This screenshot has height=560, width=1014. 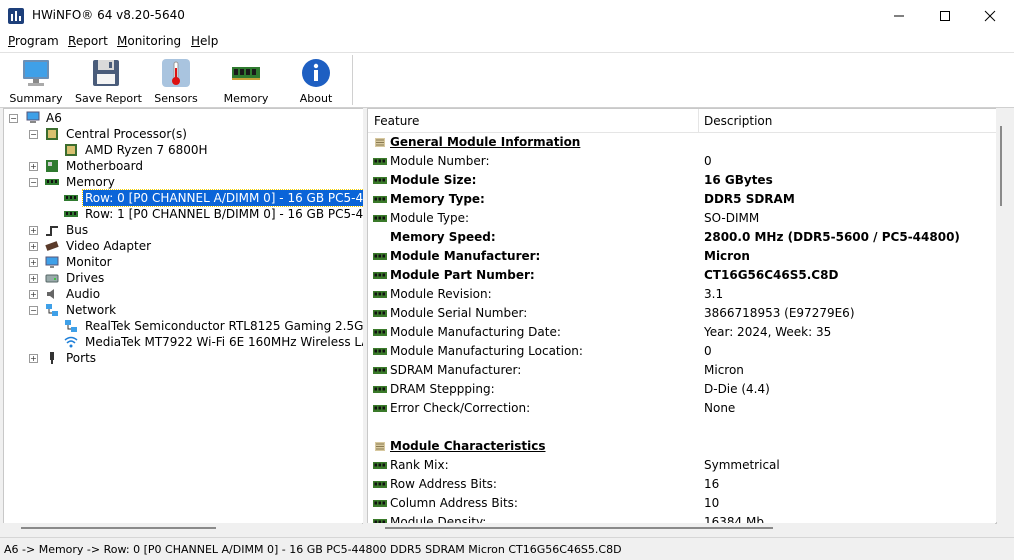 I want to click on tree-label-cpu: Central Processor(s), so click(x=126, y=134).